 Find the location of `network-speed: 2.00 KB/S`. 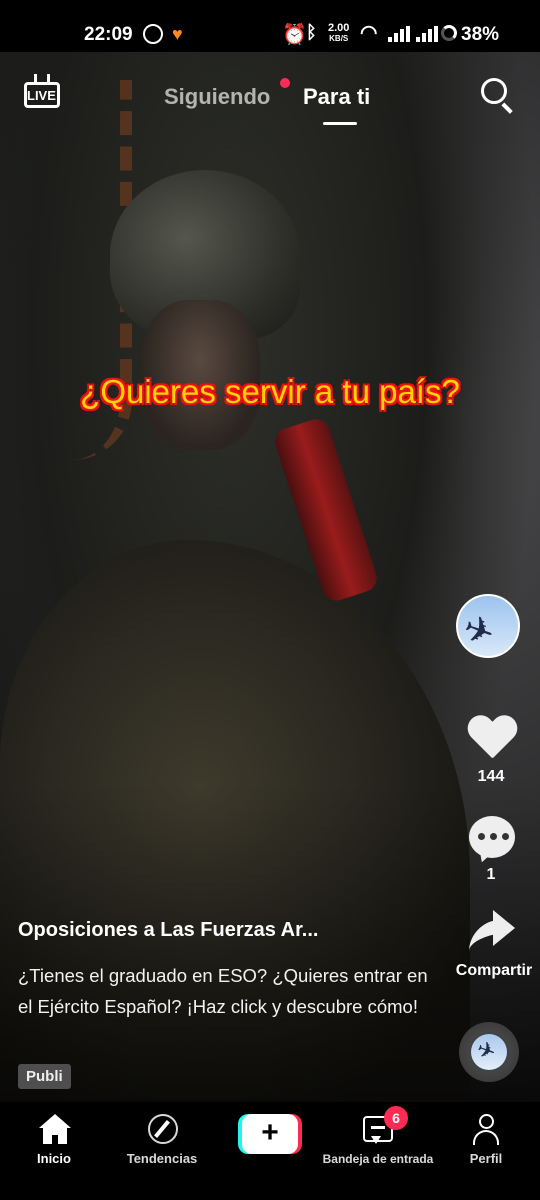

network-speed: 2.00 KB/S is located at coordinates (338, 33).